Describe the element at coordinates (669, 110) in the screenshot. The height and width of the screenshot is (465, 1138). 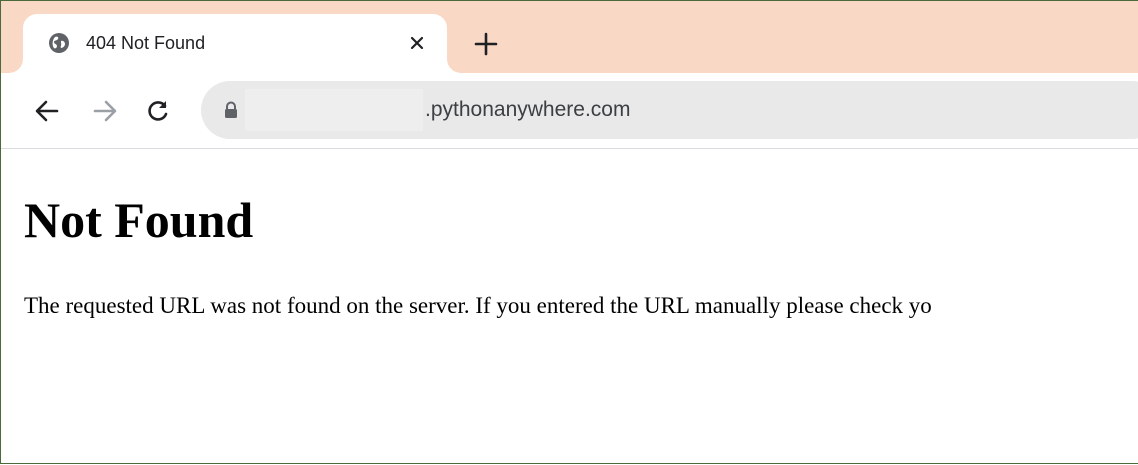
I see `address-bar: .pythonanywhere.com` at that location.